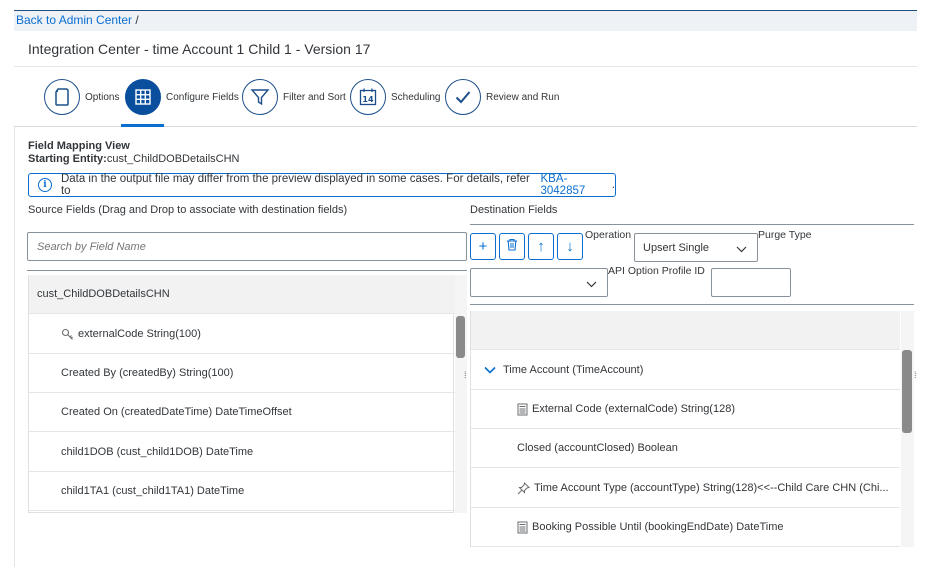 This screenshot has height=567, width=939. Describe the element at coordinates (242, 452) in the screenshot. I see `source-field-row: child1DOB (cust_child1DOB) DateTime` at that location.